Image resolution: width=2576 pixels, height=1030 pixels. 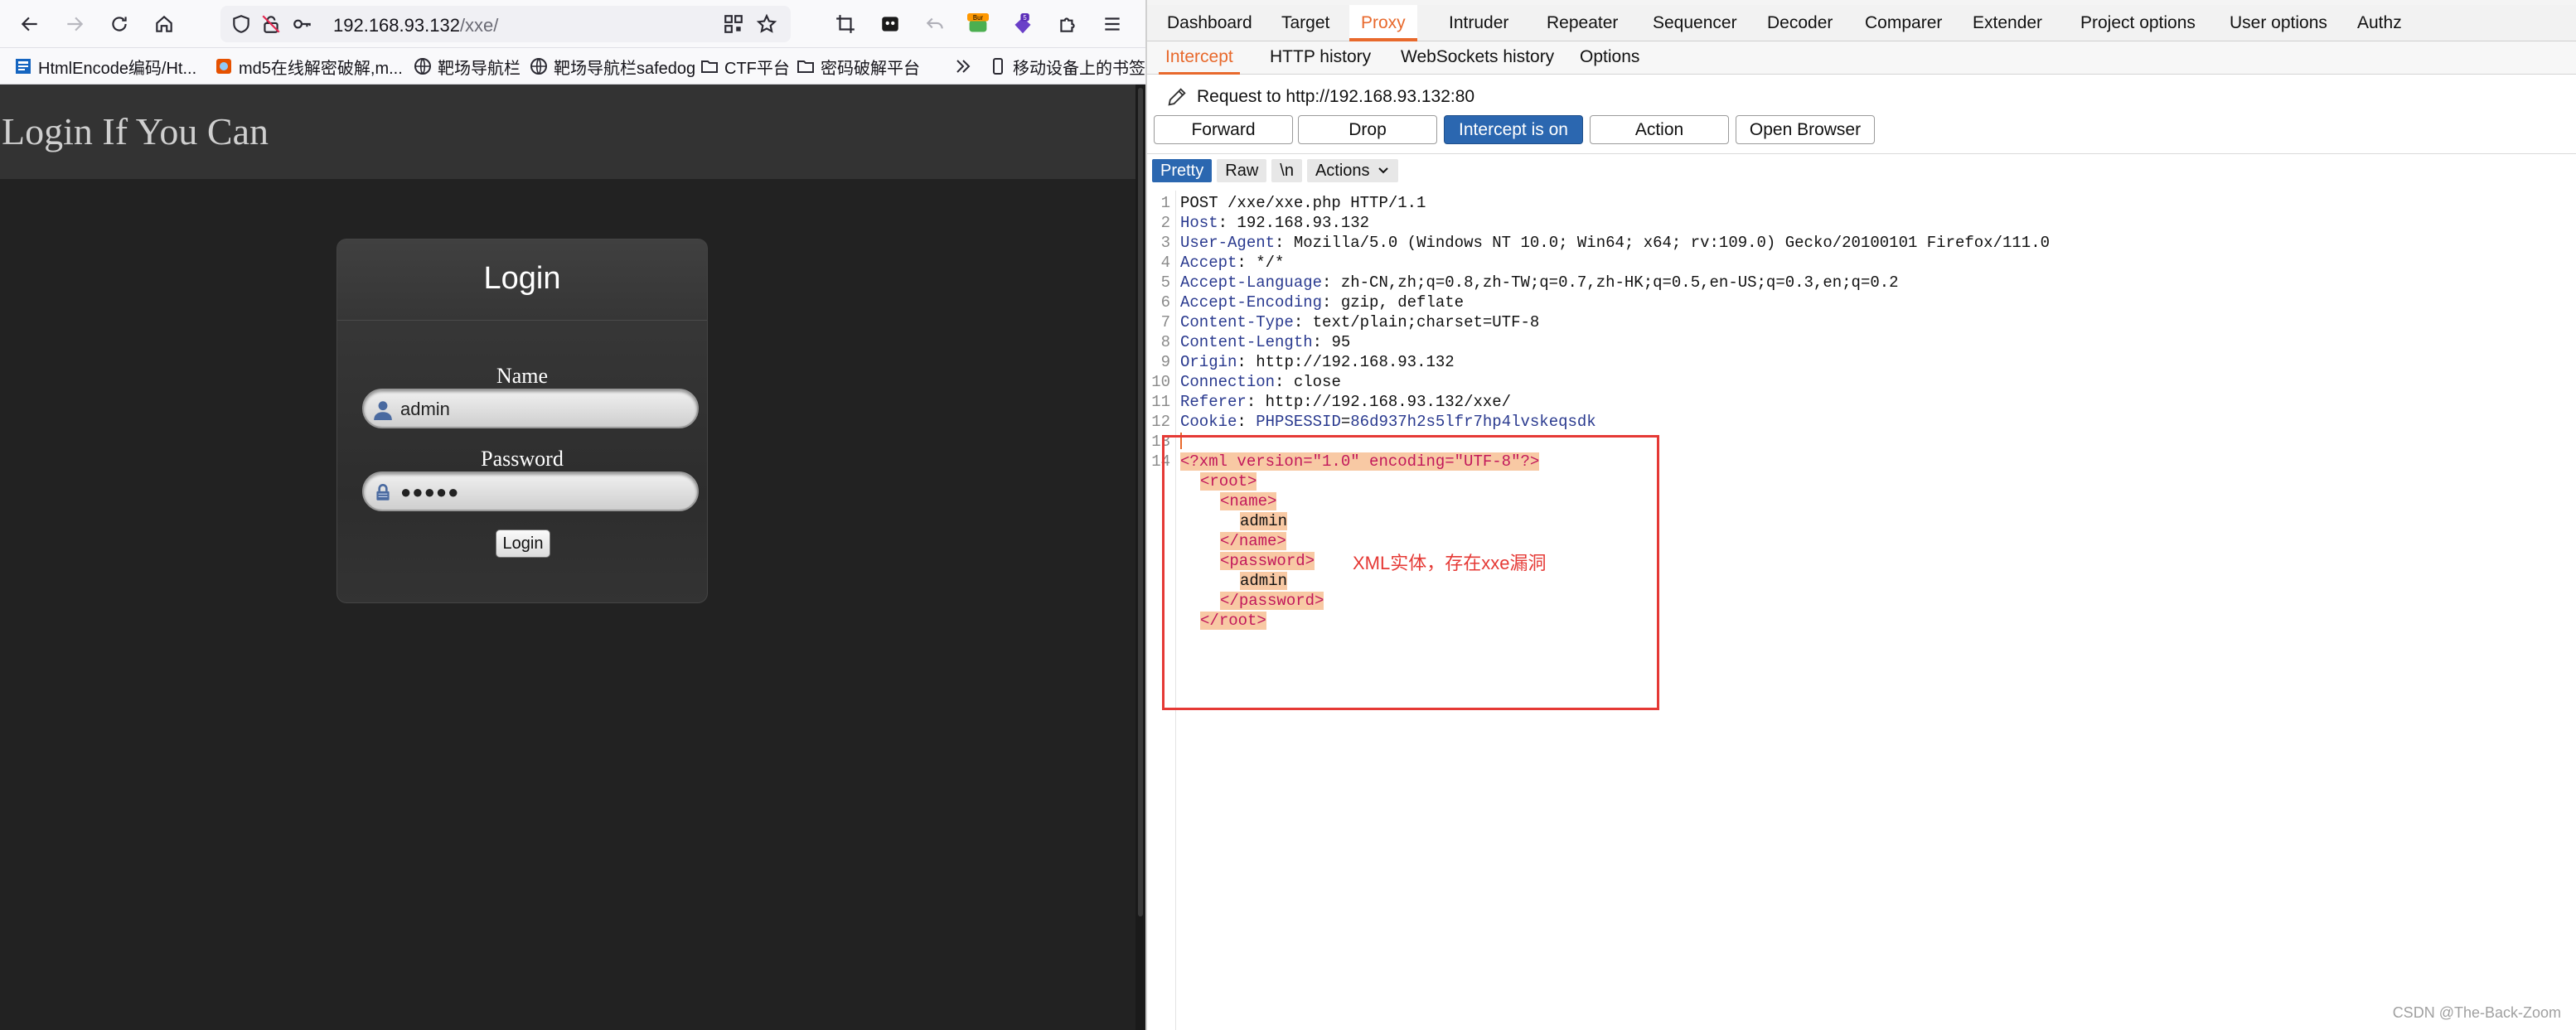 I want to click on login-header: Login, so click(x=522, y=280).